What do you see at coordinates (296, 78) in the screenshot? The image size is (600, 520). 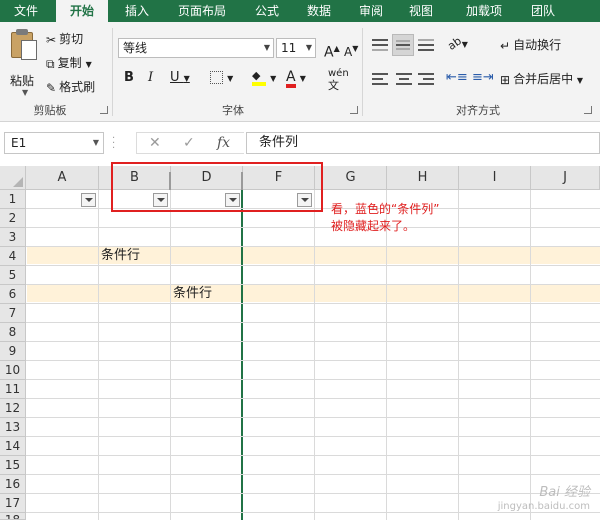 I see `font-color-button: A ▼` at bounding box center [296, 78].